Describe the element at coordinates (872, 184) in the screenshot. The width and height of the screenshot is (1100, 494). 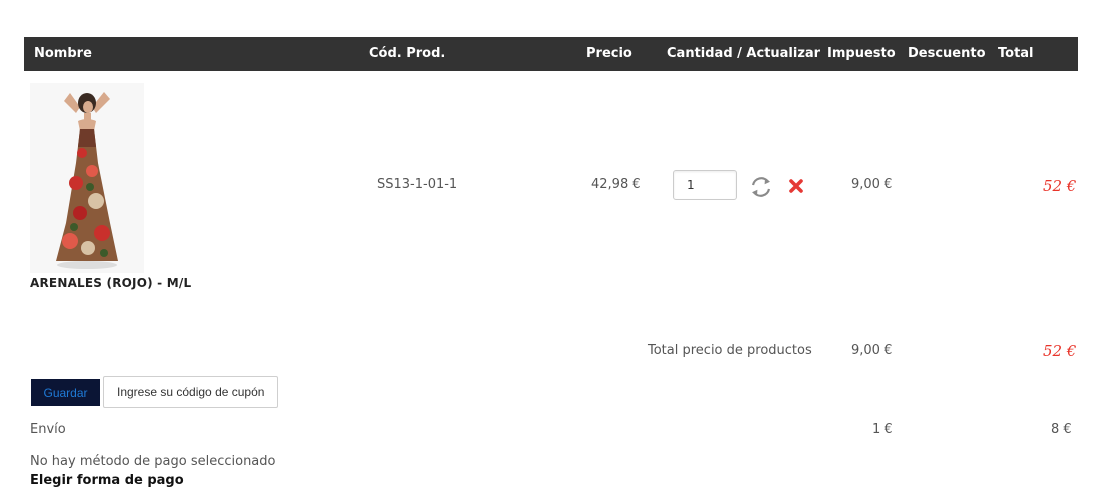
I see `product-tax: 9,00 €` at that location.